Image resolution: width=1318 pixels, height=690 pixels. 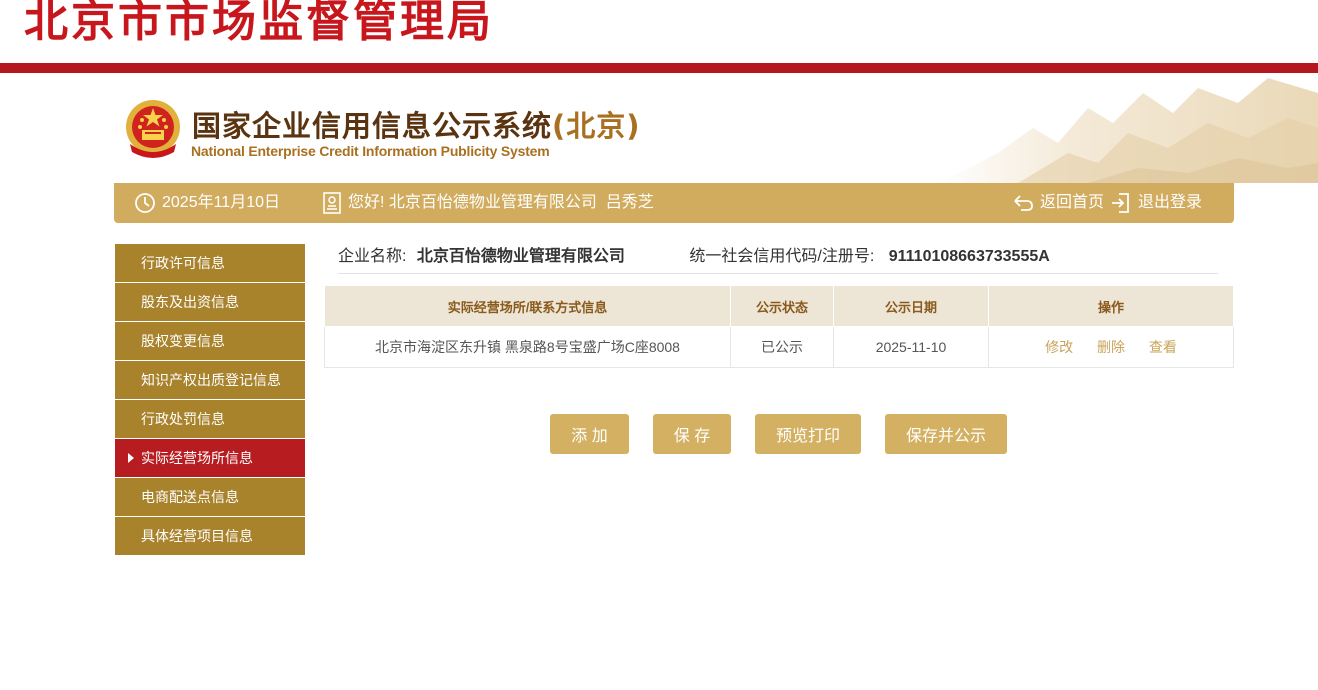 I want to click on agency-title: 北京市市场监督管理局, so click(x=259, y=23).